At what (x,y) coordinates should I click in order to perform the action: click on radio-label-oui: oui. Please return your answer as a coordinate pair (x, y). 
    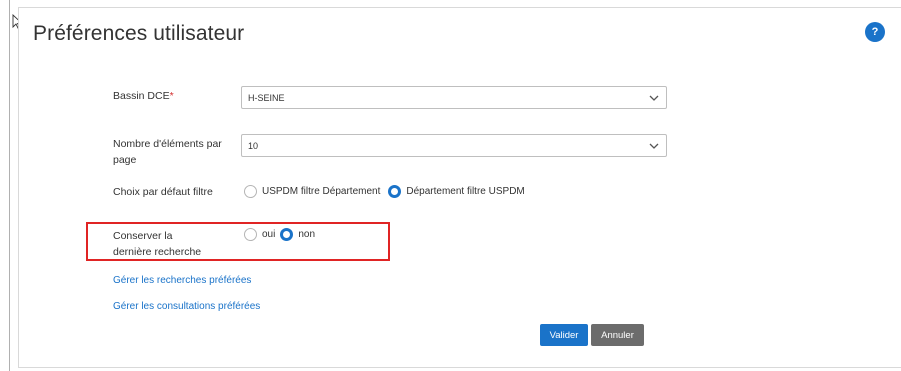
    Looking at the image, I should click on (268, 234).